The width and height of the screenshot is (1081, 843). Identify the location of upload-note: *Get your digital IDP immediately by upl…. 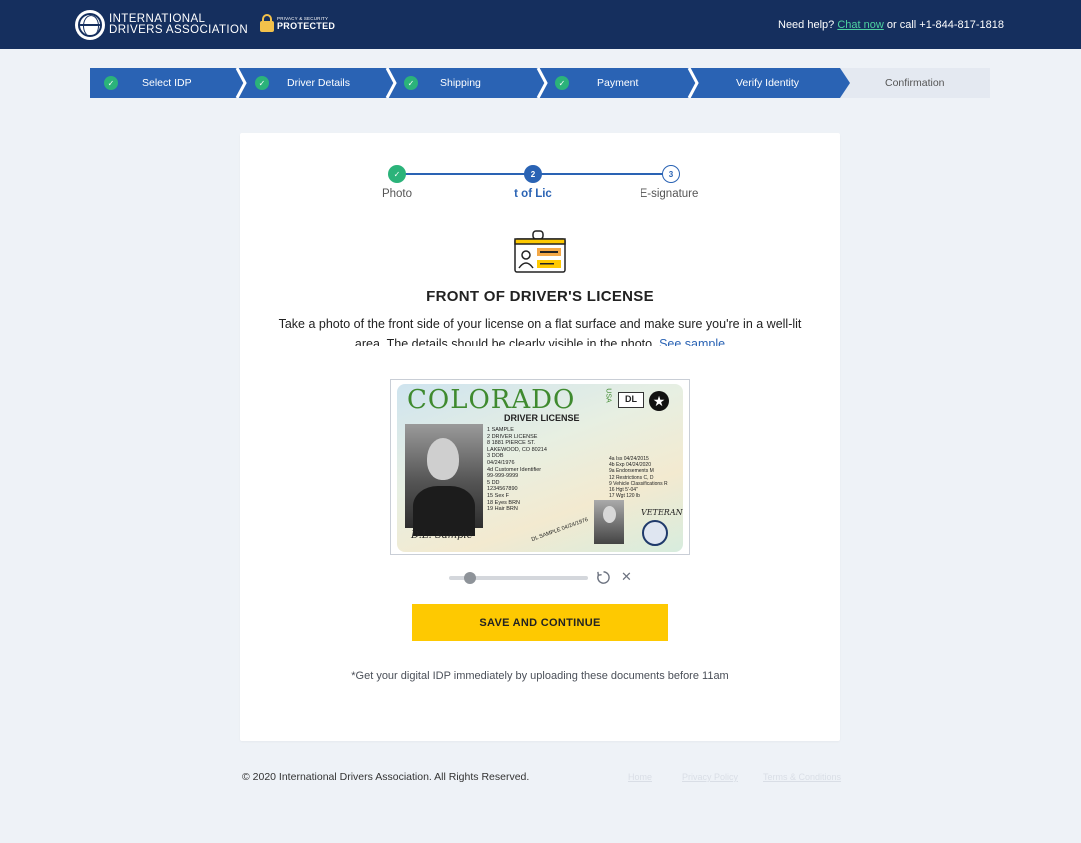
(540, 676).